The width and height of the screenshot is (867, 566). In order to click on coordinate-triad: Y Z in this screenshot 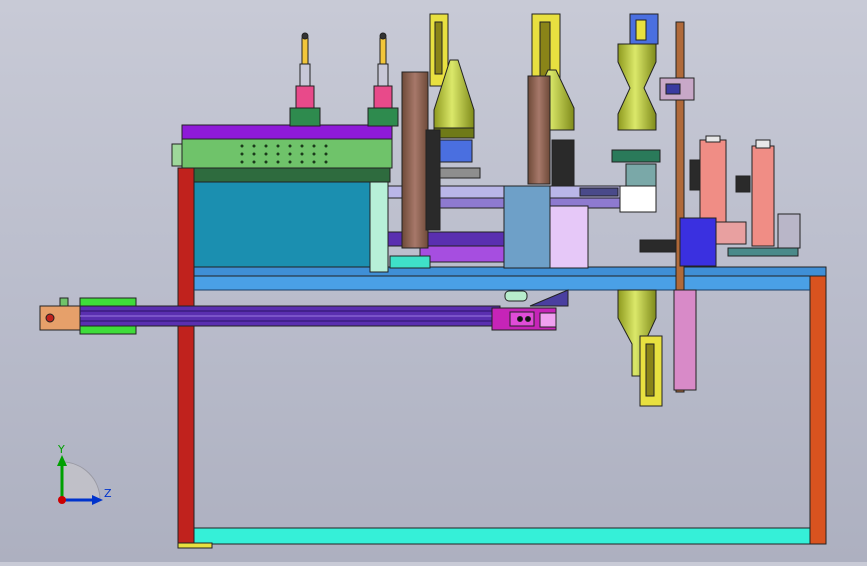, I will do `click(84, 474)`.